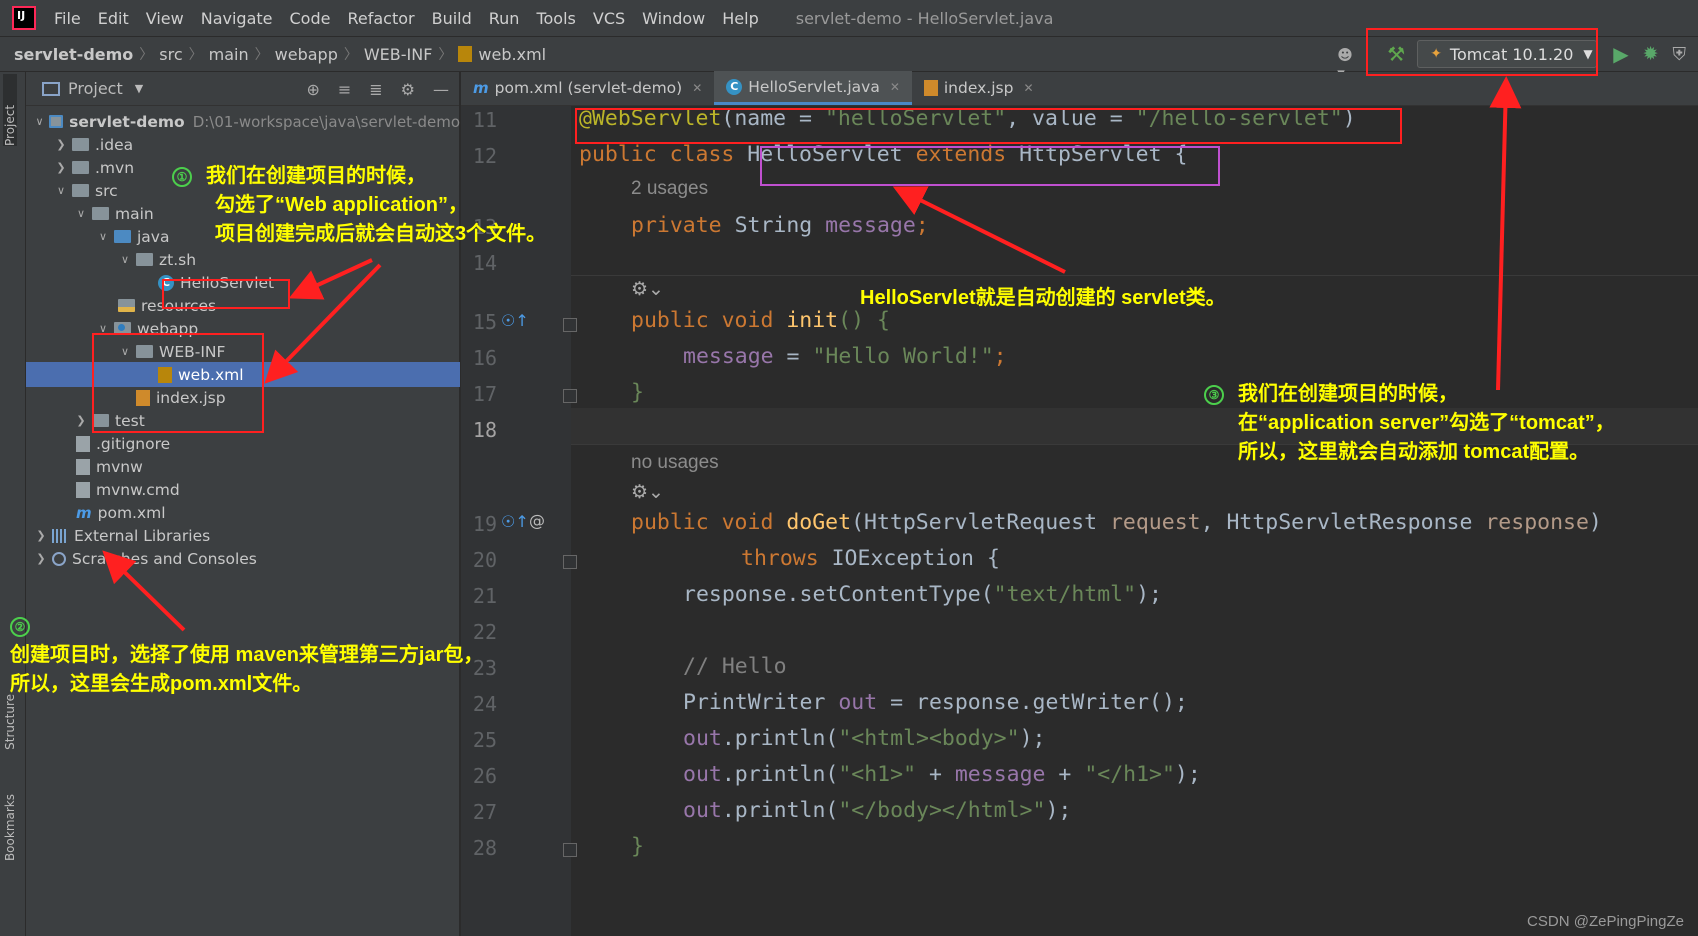  What do you see at coordinates (740, 18) in the screenshot?
I see `menu-help: Help` at bounding box center [740, 18].